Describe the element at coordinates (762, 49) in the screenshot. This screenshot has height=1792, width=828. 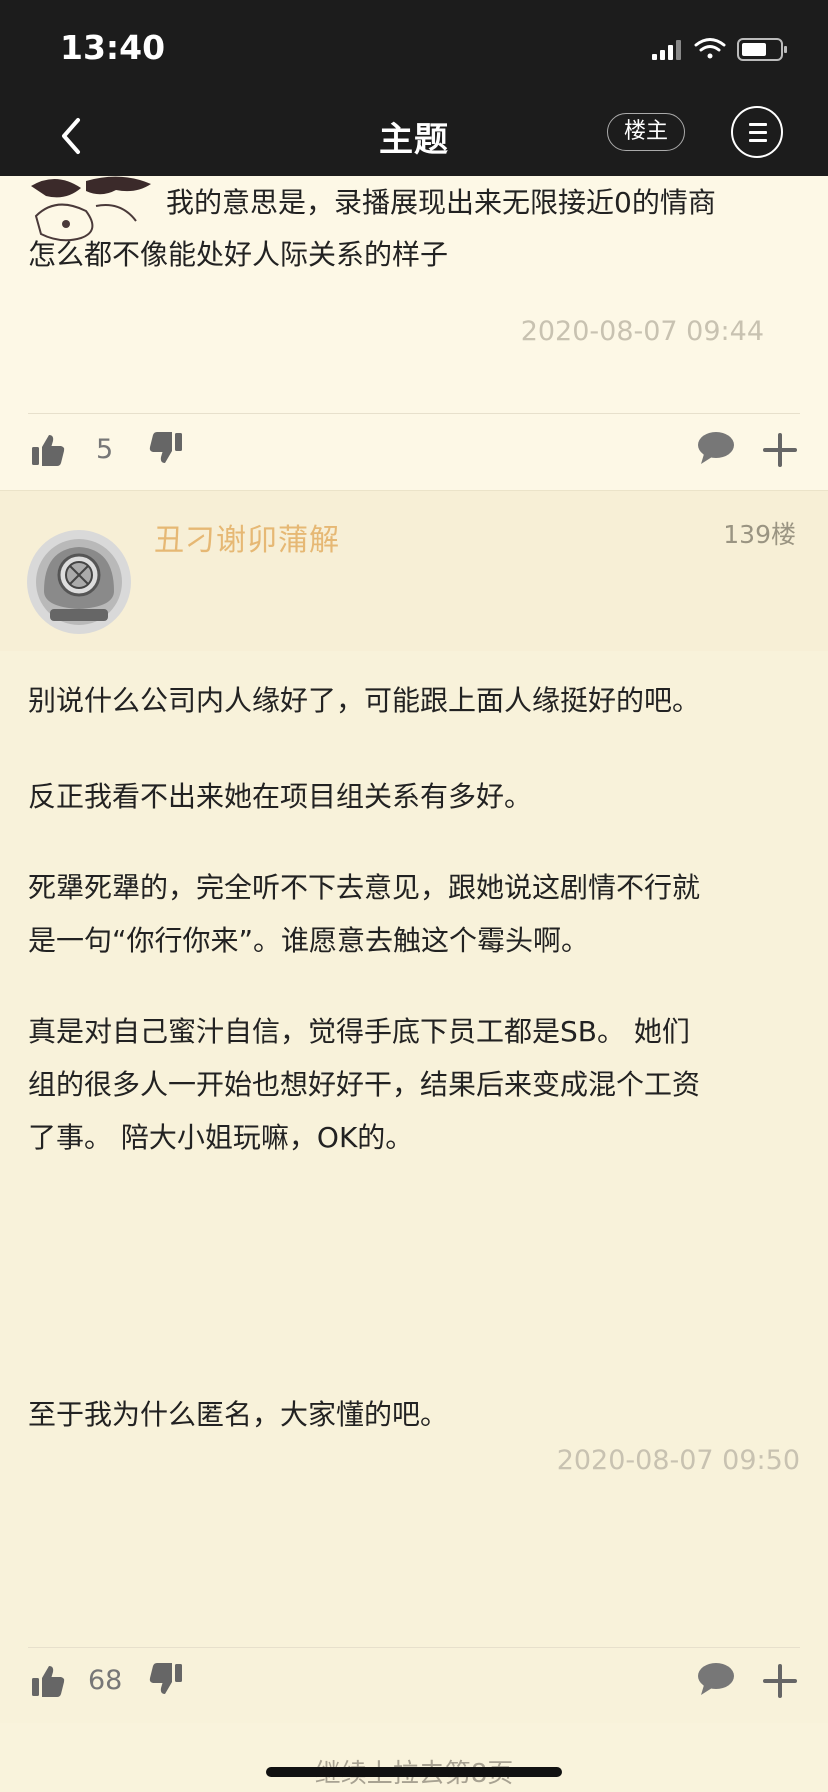
I see `battery-icon` at that location.